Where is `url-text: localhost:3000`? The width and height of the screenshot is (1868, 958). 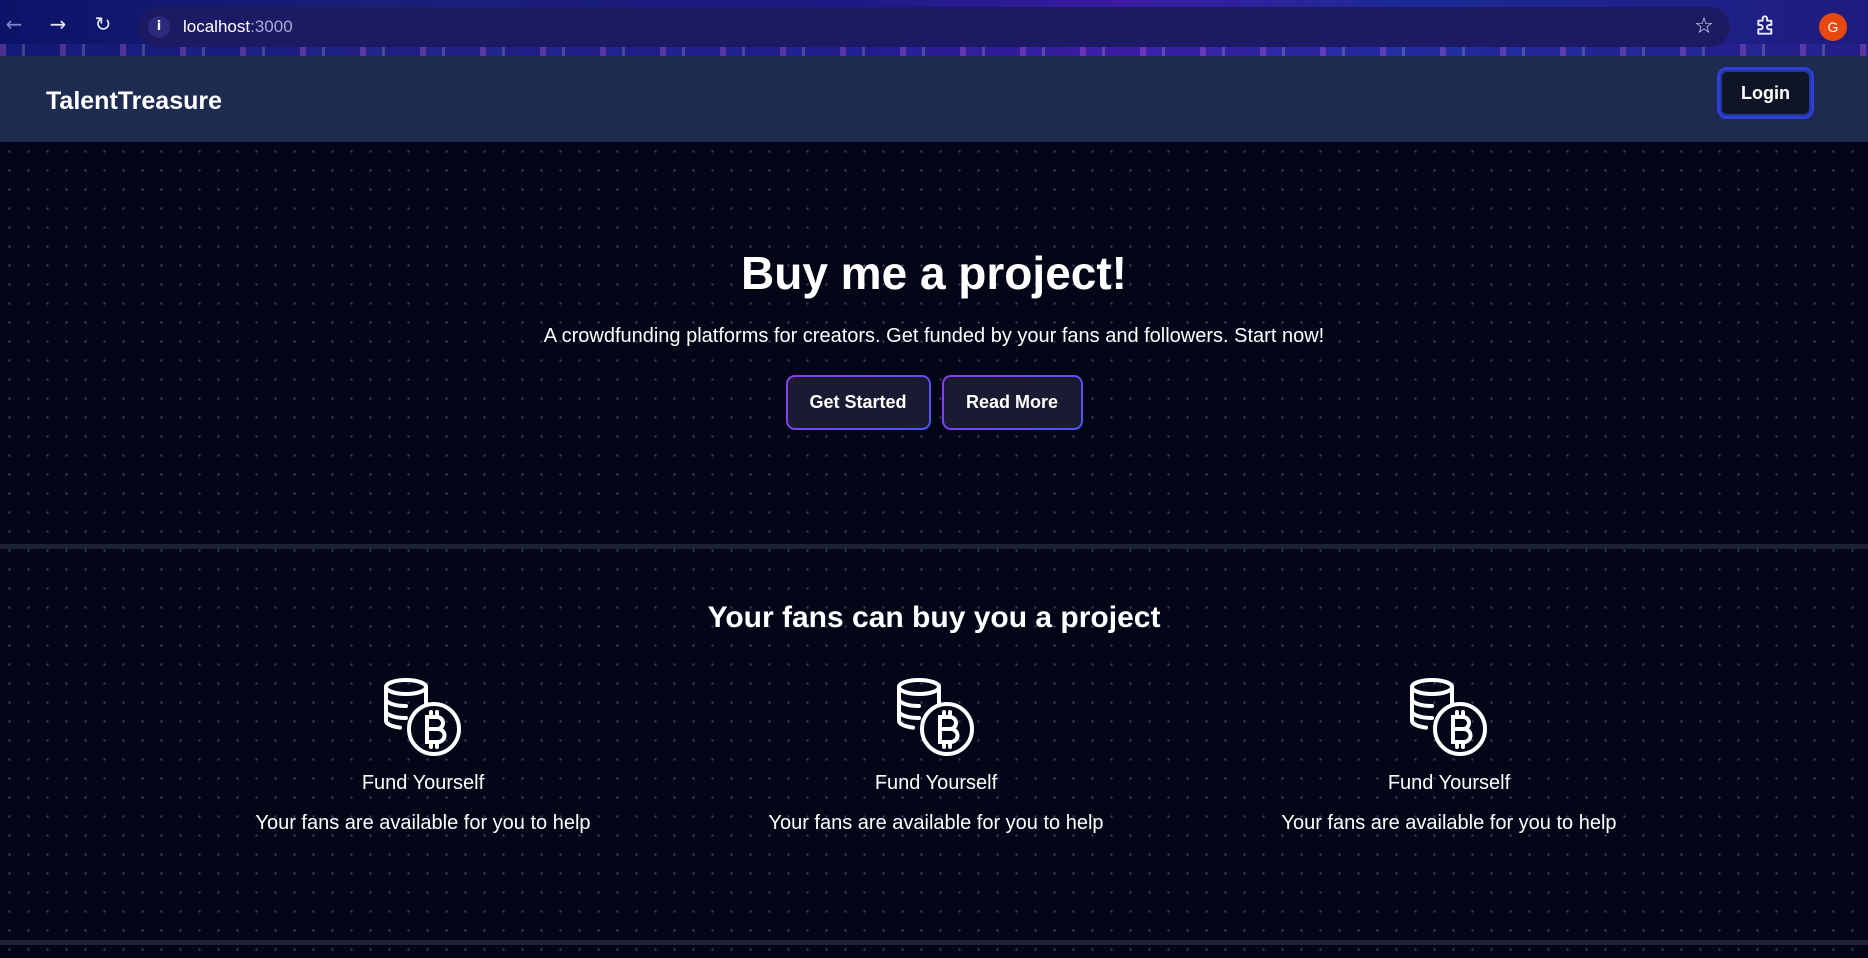 url-text: localhost:3000 is located at coordinates (238, 27).